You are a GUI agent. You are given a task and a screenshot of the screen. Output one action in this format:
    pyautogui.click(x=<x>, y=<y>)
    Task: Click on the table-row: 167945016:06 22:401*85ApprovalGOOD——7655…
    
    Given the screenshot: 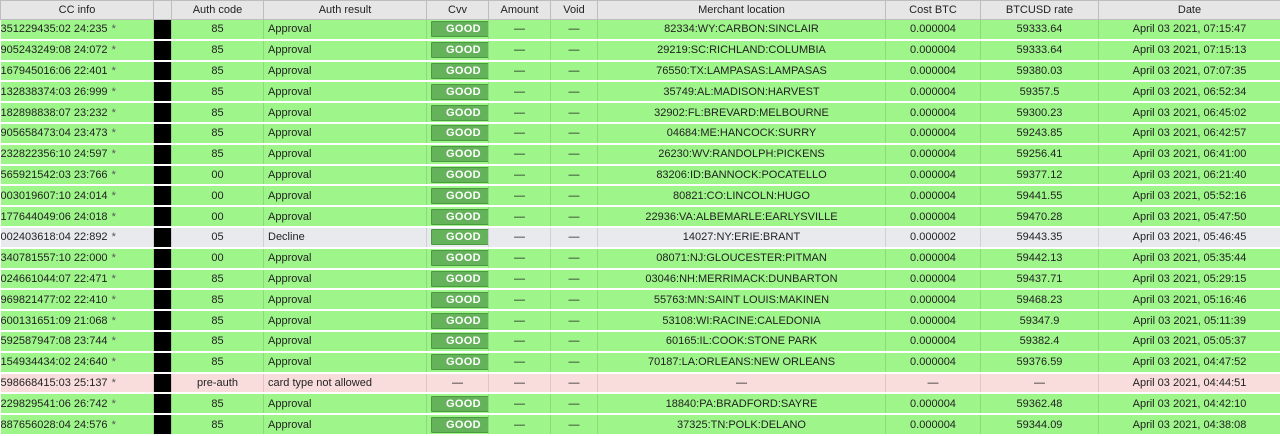 What is the action you would take?
    pyautogui.click(x=640, y=71)
    